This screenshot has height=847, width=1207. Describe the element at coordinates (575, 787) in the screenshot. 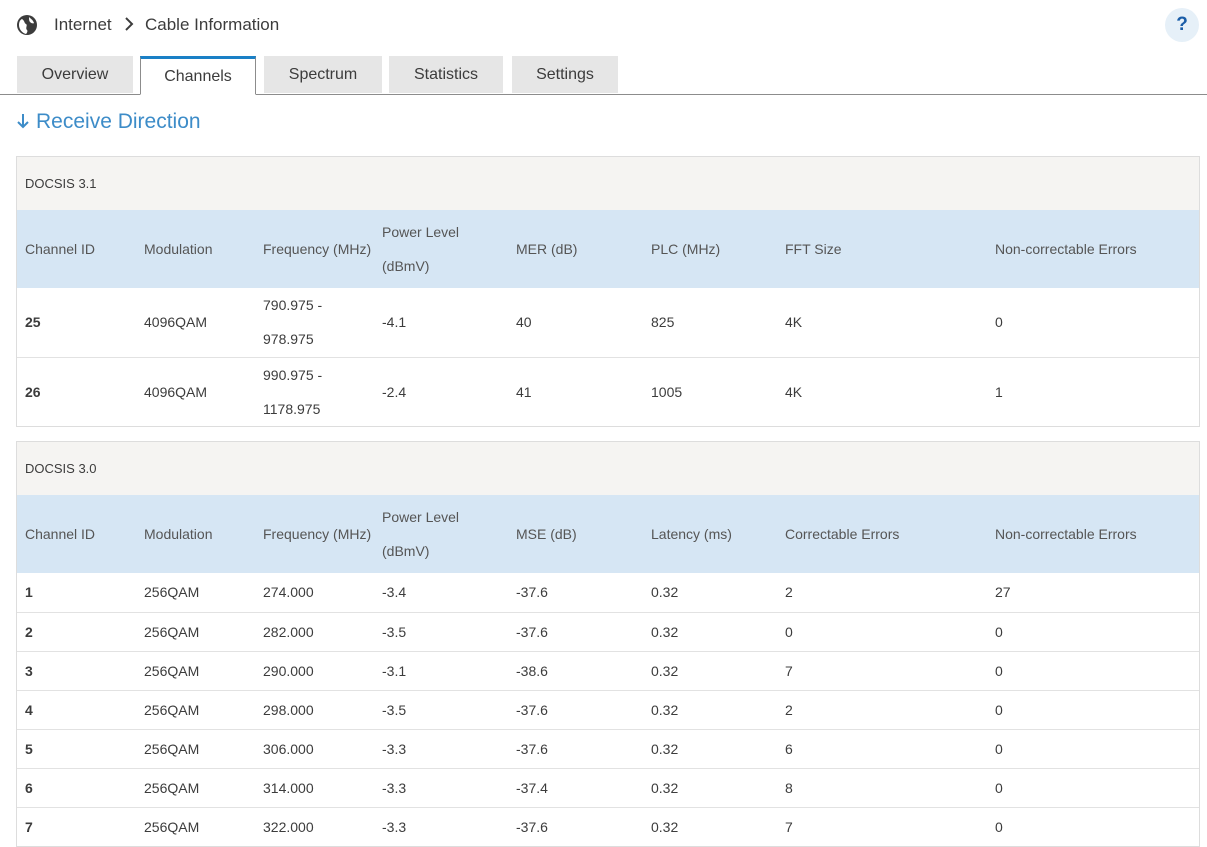

I see `table-cell: -37.4` at that location.